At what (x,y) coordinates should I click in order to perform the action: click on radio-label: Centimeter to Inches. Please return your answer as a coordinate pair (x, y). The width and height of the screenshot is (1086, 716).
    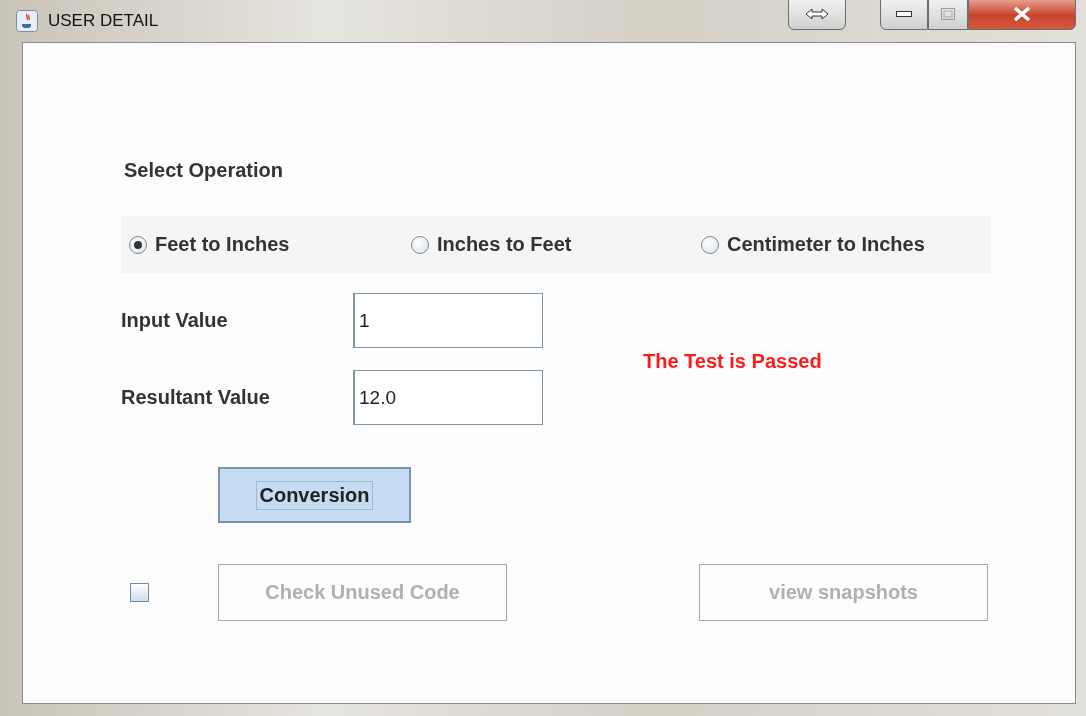
    Looking at the image, I should click on (826, 244).